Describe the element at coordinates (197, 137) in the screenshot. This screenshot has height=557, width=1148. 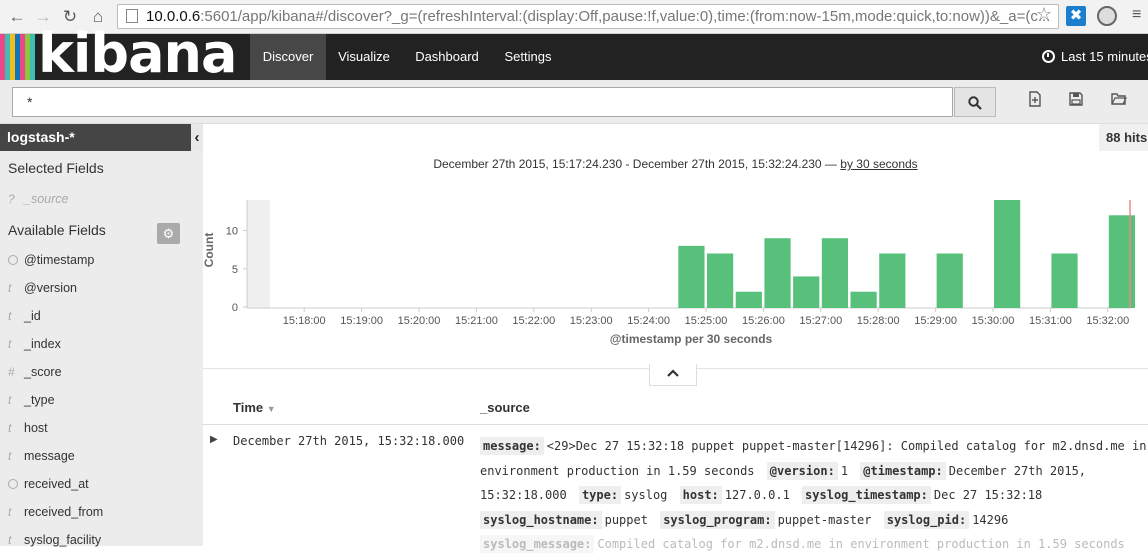
I see `collapse-sidebar-icon: ‹` at that location.